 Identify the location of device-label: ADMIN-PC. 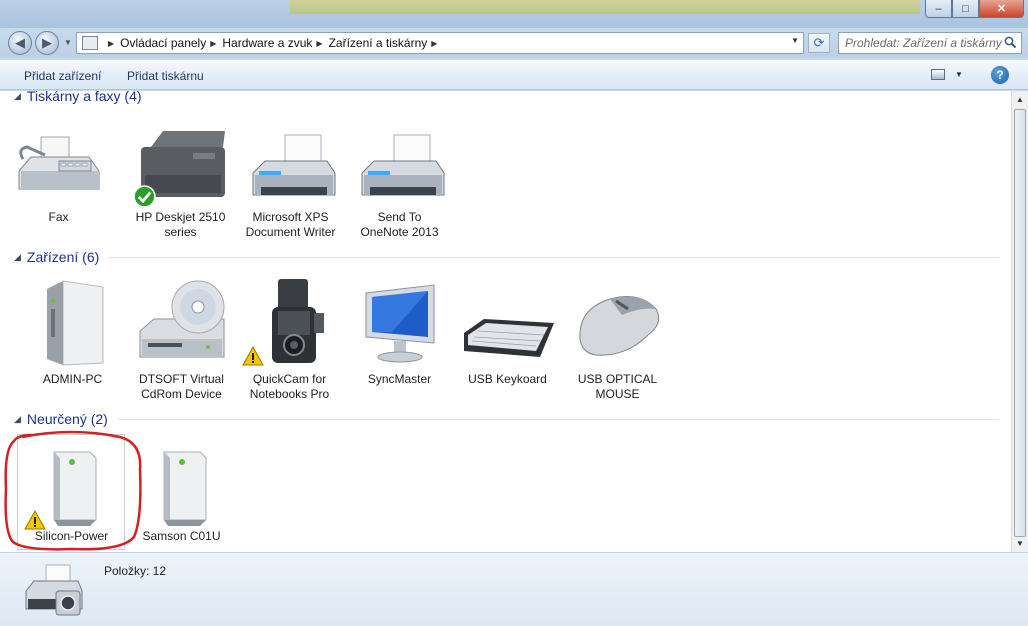
(72, 379).